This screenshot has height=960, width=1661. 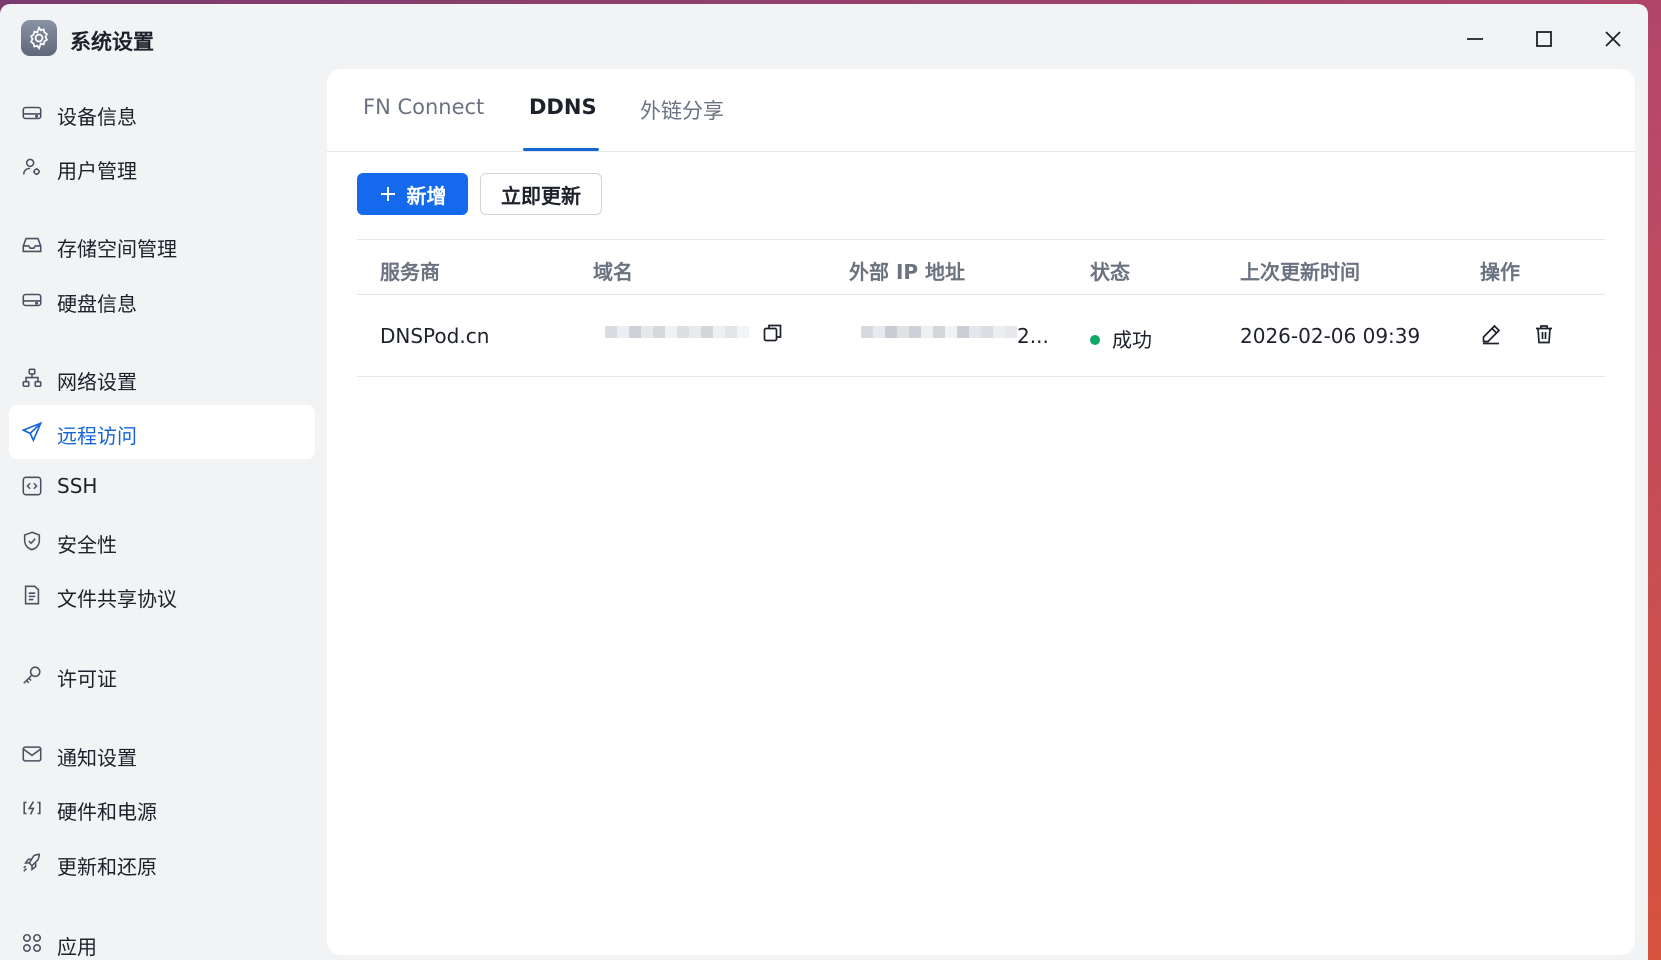 I want to click on key-icon, so click(x=32, y=675).